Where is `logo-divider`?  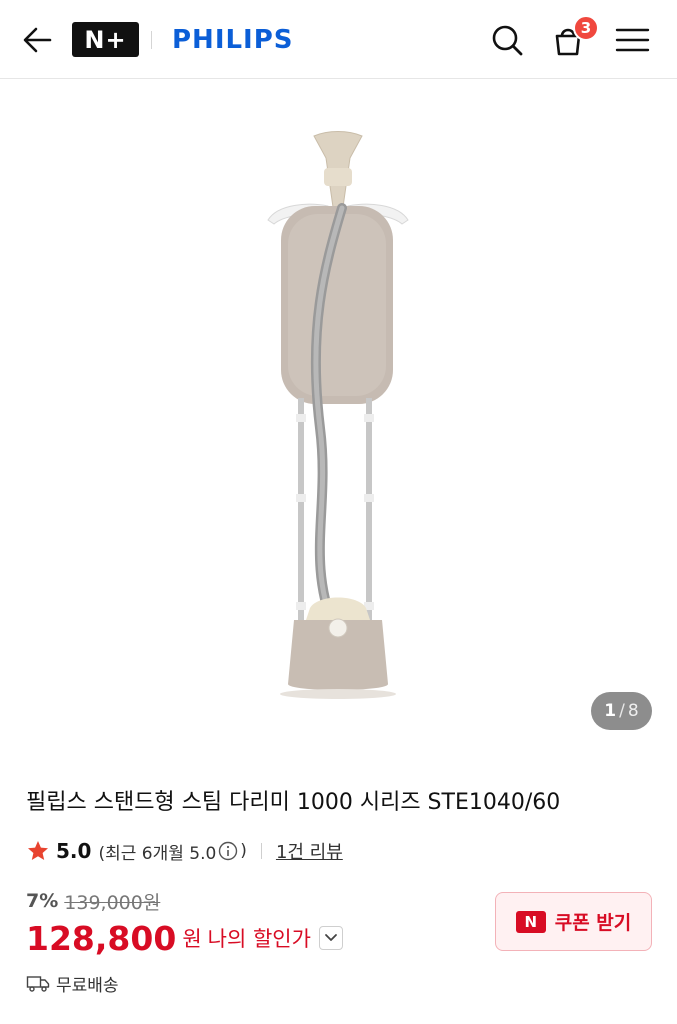 logo-divider is located at coordinates (151, 40).